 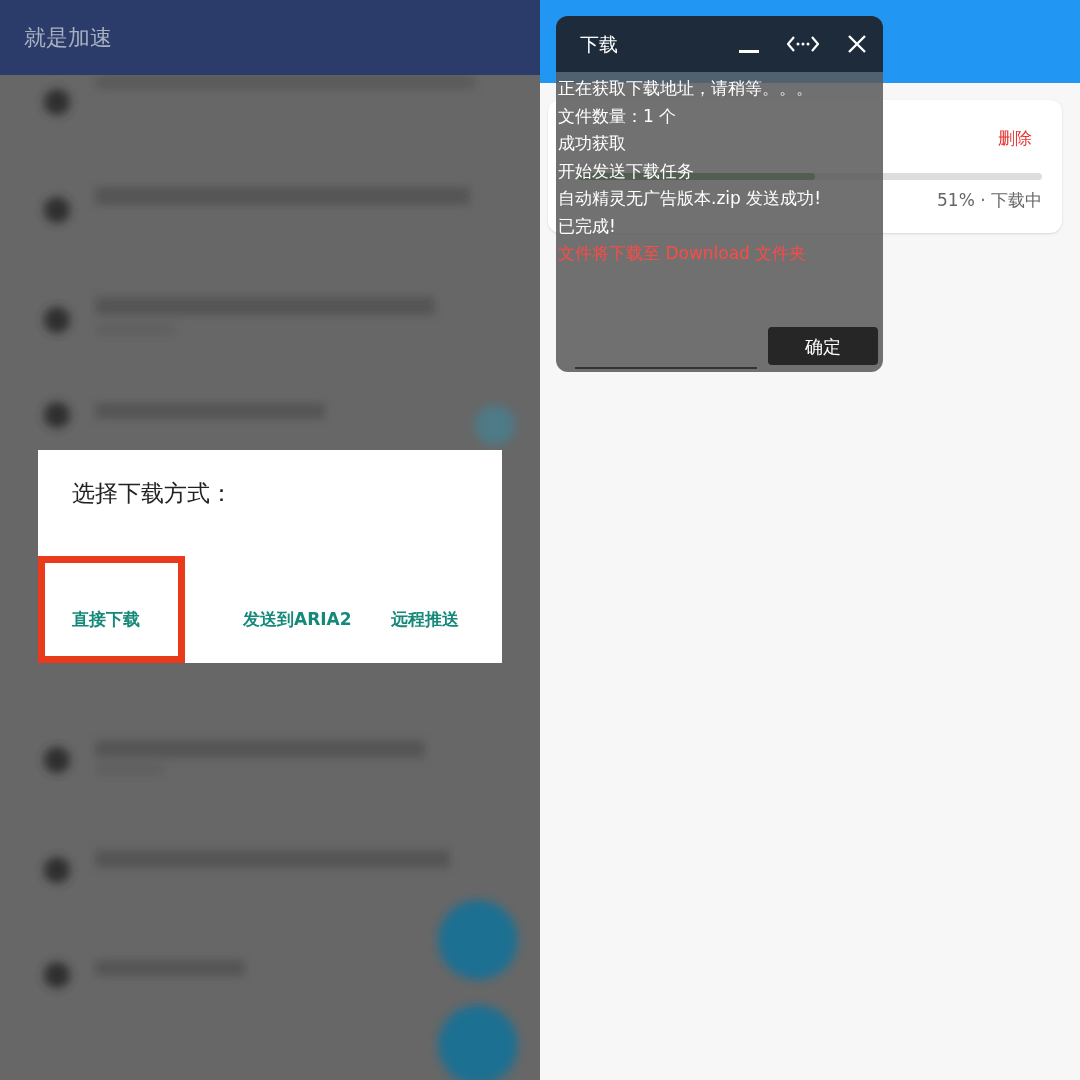 I want to click on window-title: 下载, so click(x=599, y=44).